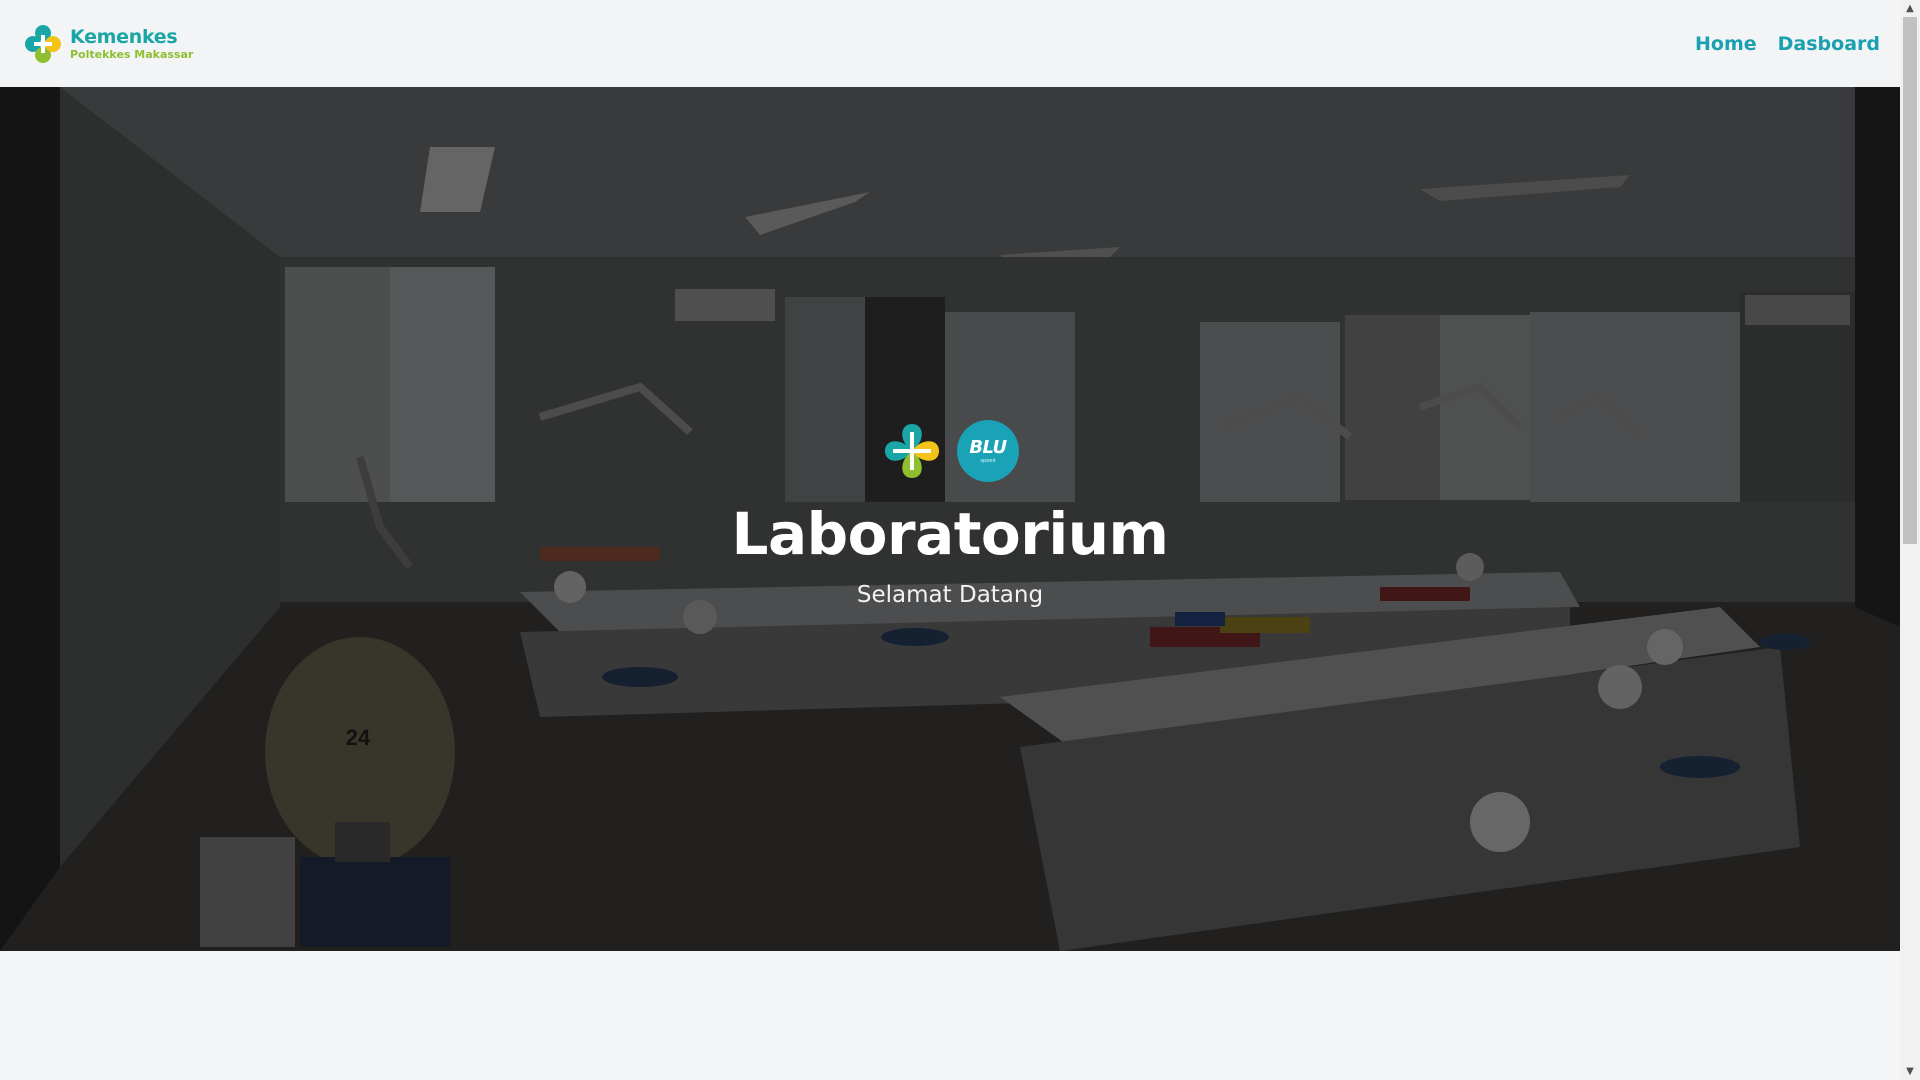 This screenshot has width=1920, height=1080. Describe the element at coordinates (1829, 44) in the screenshot. I see `nav-dashboard-link: Dasboard` at that location.